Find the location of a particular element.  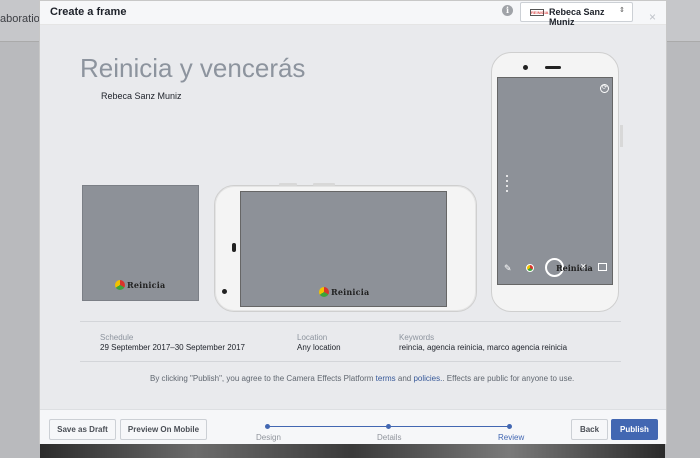

info-icon: i is located at coordinates (507, 10).